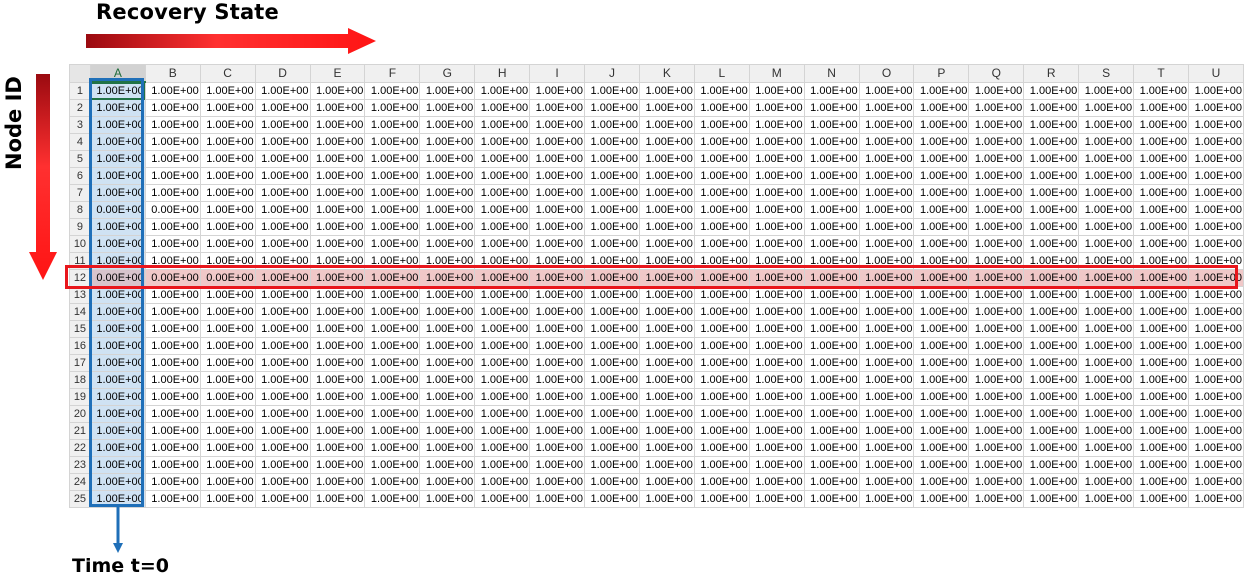  Describe the element at coordinates (447, 244) in the screenshot. I see `cell-g10: 1.00E+00` at that location.